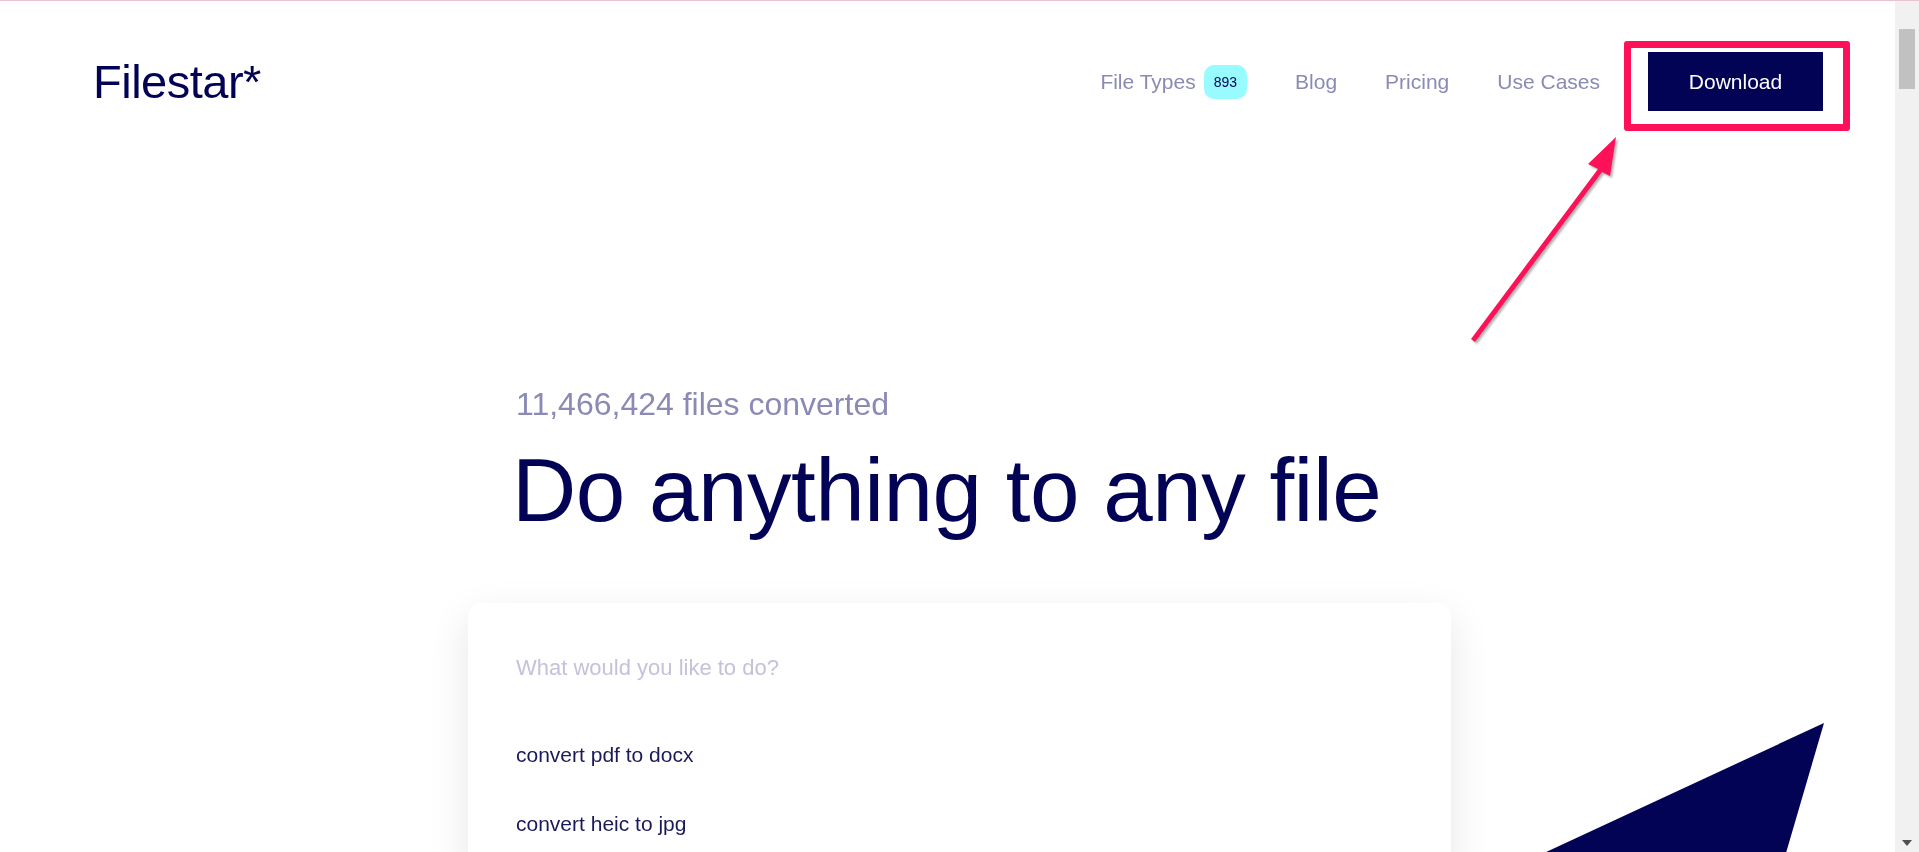 Image resolution: width=1919 pixels, height=852 pixels. I want to click on headline: Do anything to any file, so click(947, 490).